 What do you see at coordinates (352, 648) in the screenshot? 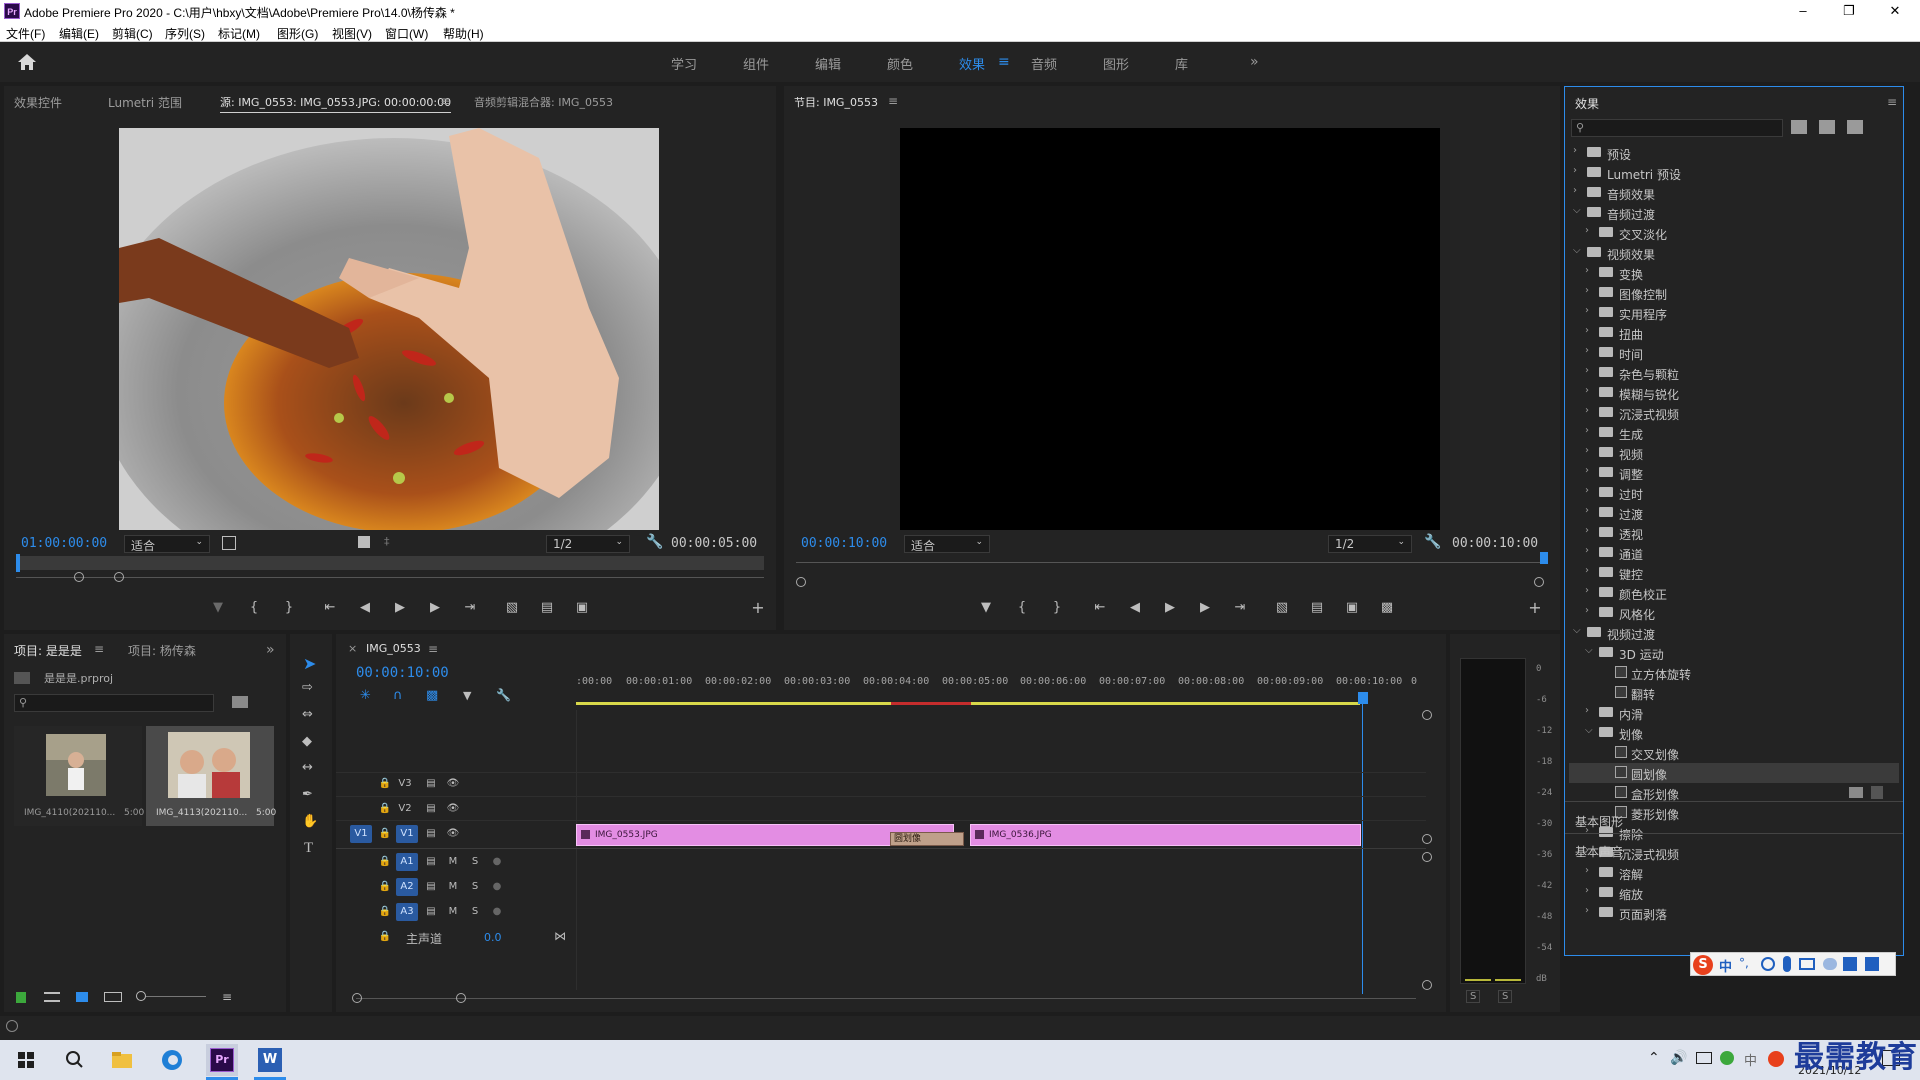
I see `close-sequence-icon: ×` at bounding box center [352, 648].